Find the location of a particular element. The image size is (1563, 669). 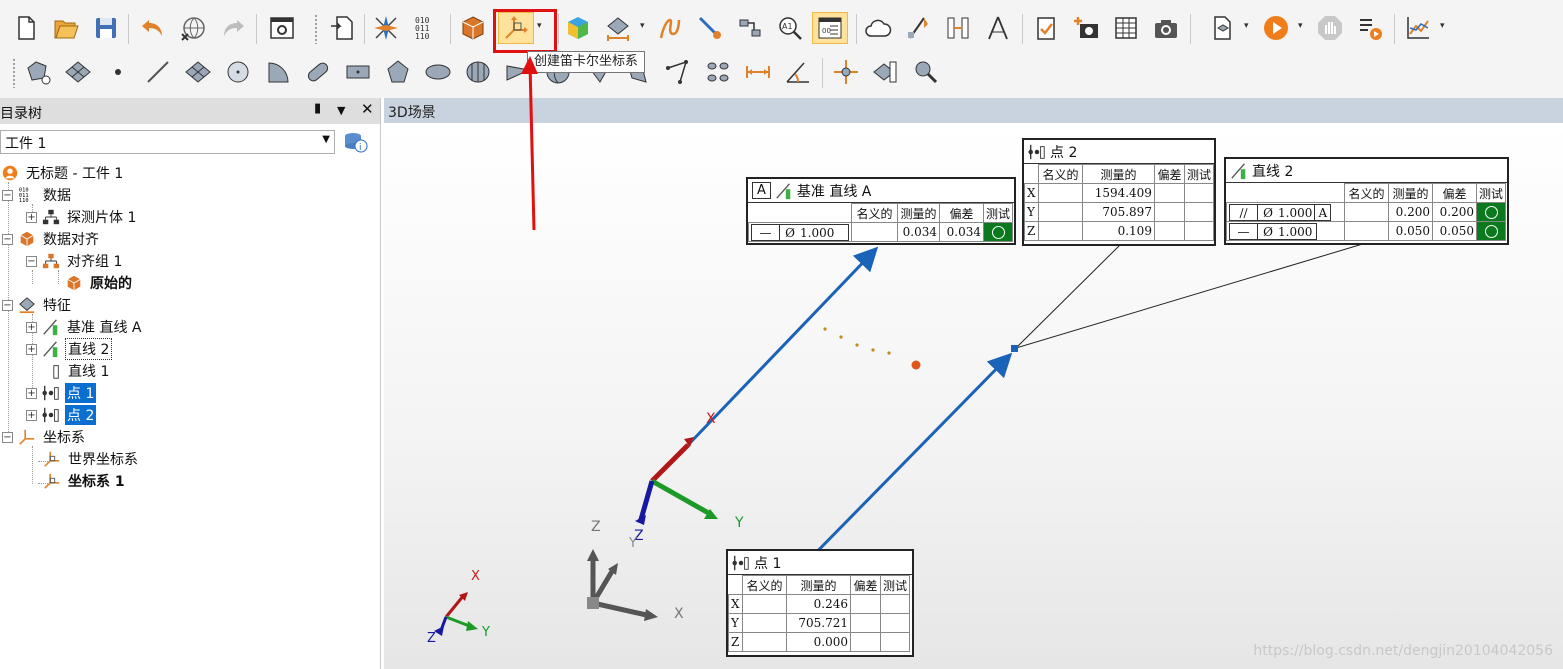

angle-button is located at coordinates (798, 72).